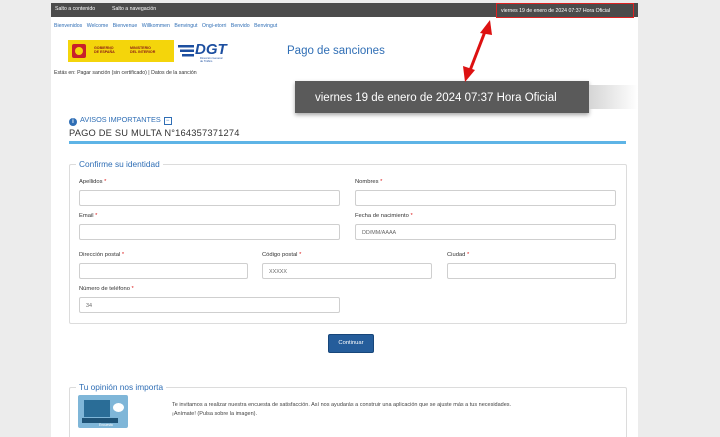  Describe the element at coordinates (119, 164) in the screenshot. I see `identity-legend: Confirme su identidad` at that location.